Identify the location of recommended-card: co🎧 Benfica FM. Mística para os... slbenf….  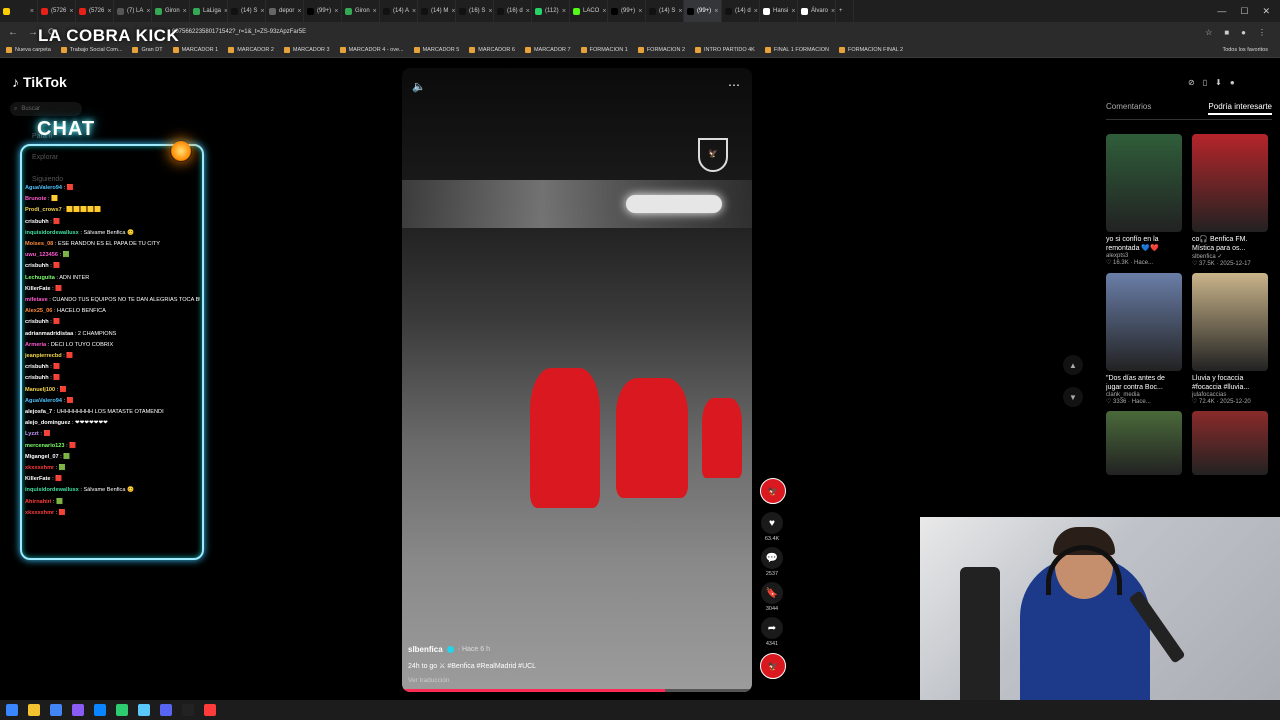
(1230, 200).